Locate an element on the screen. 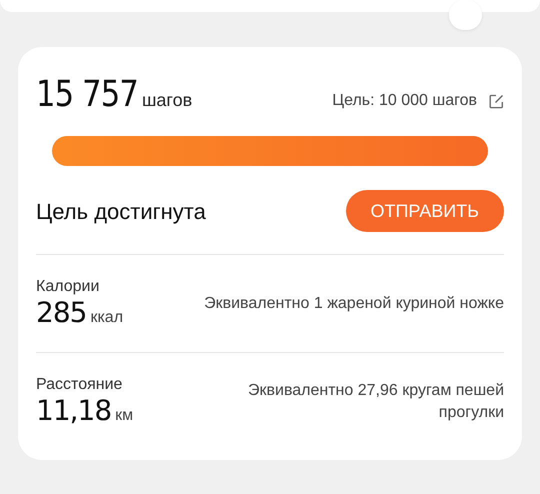 This screenshot has width=540, height=494. stat-label: Расстояние is located at coordinates (80, 385).